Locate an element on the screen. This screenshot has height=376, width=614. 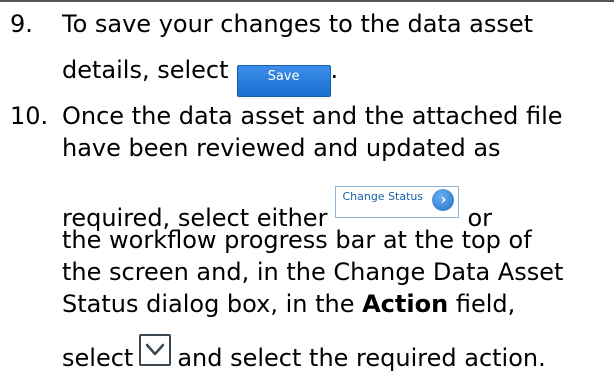
step-text-line: Status dialog box, in the Action field, is located at coordinates (288, 304).